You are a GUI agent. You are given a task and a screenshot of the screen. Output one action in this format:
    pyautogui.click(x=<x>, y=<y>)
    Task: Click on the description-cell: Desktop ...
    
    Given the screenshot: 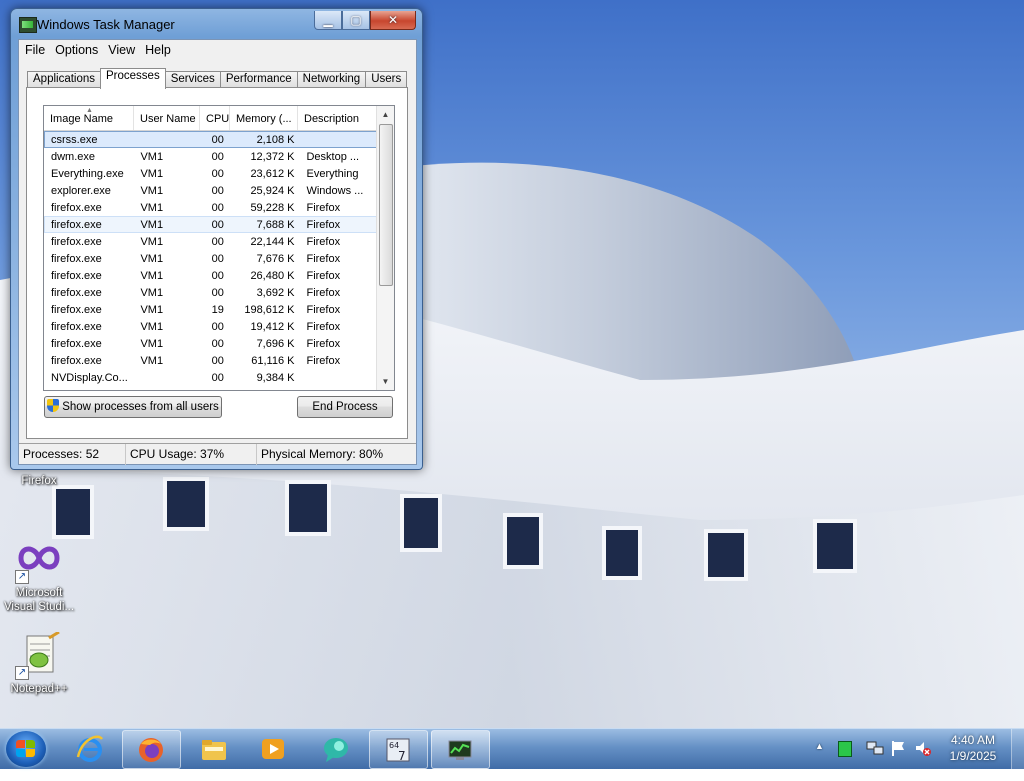 What is the action you would take?
    pyautogui.click(x=333, y=157)
    